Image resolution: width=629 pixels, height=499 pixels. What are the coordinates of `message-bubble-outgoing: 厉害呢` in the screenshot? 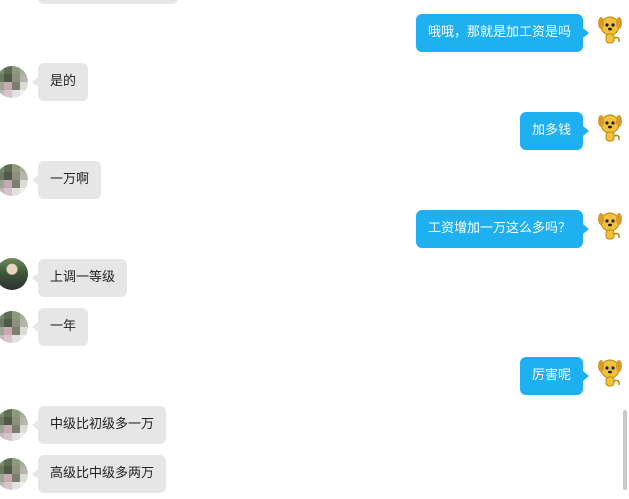 It's located at (554, 376).